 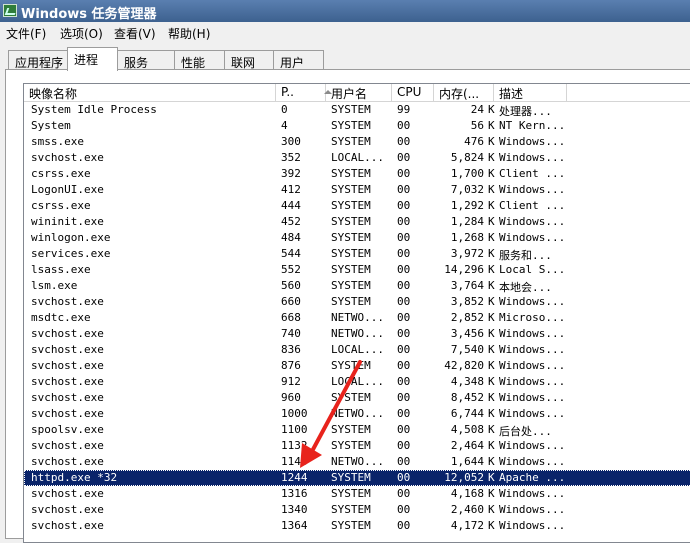 I want to click on col-pid: P.., so click(x=301, y=92).